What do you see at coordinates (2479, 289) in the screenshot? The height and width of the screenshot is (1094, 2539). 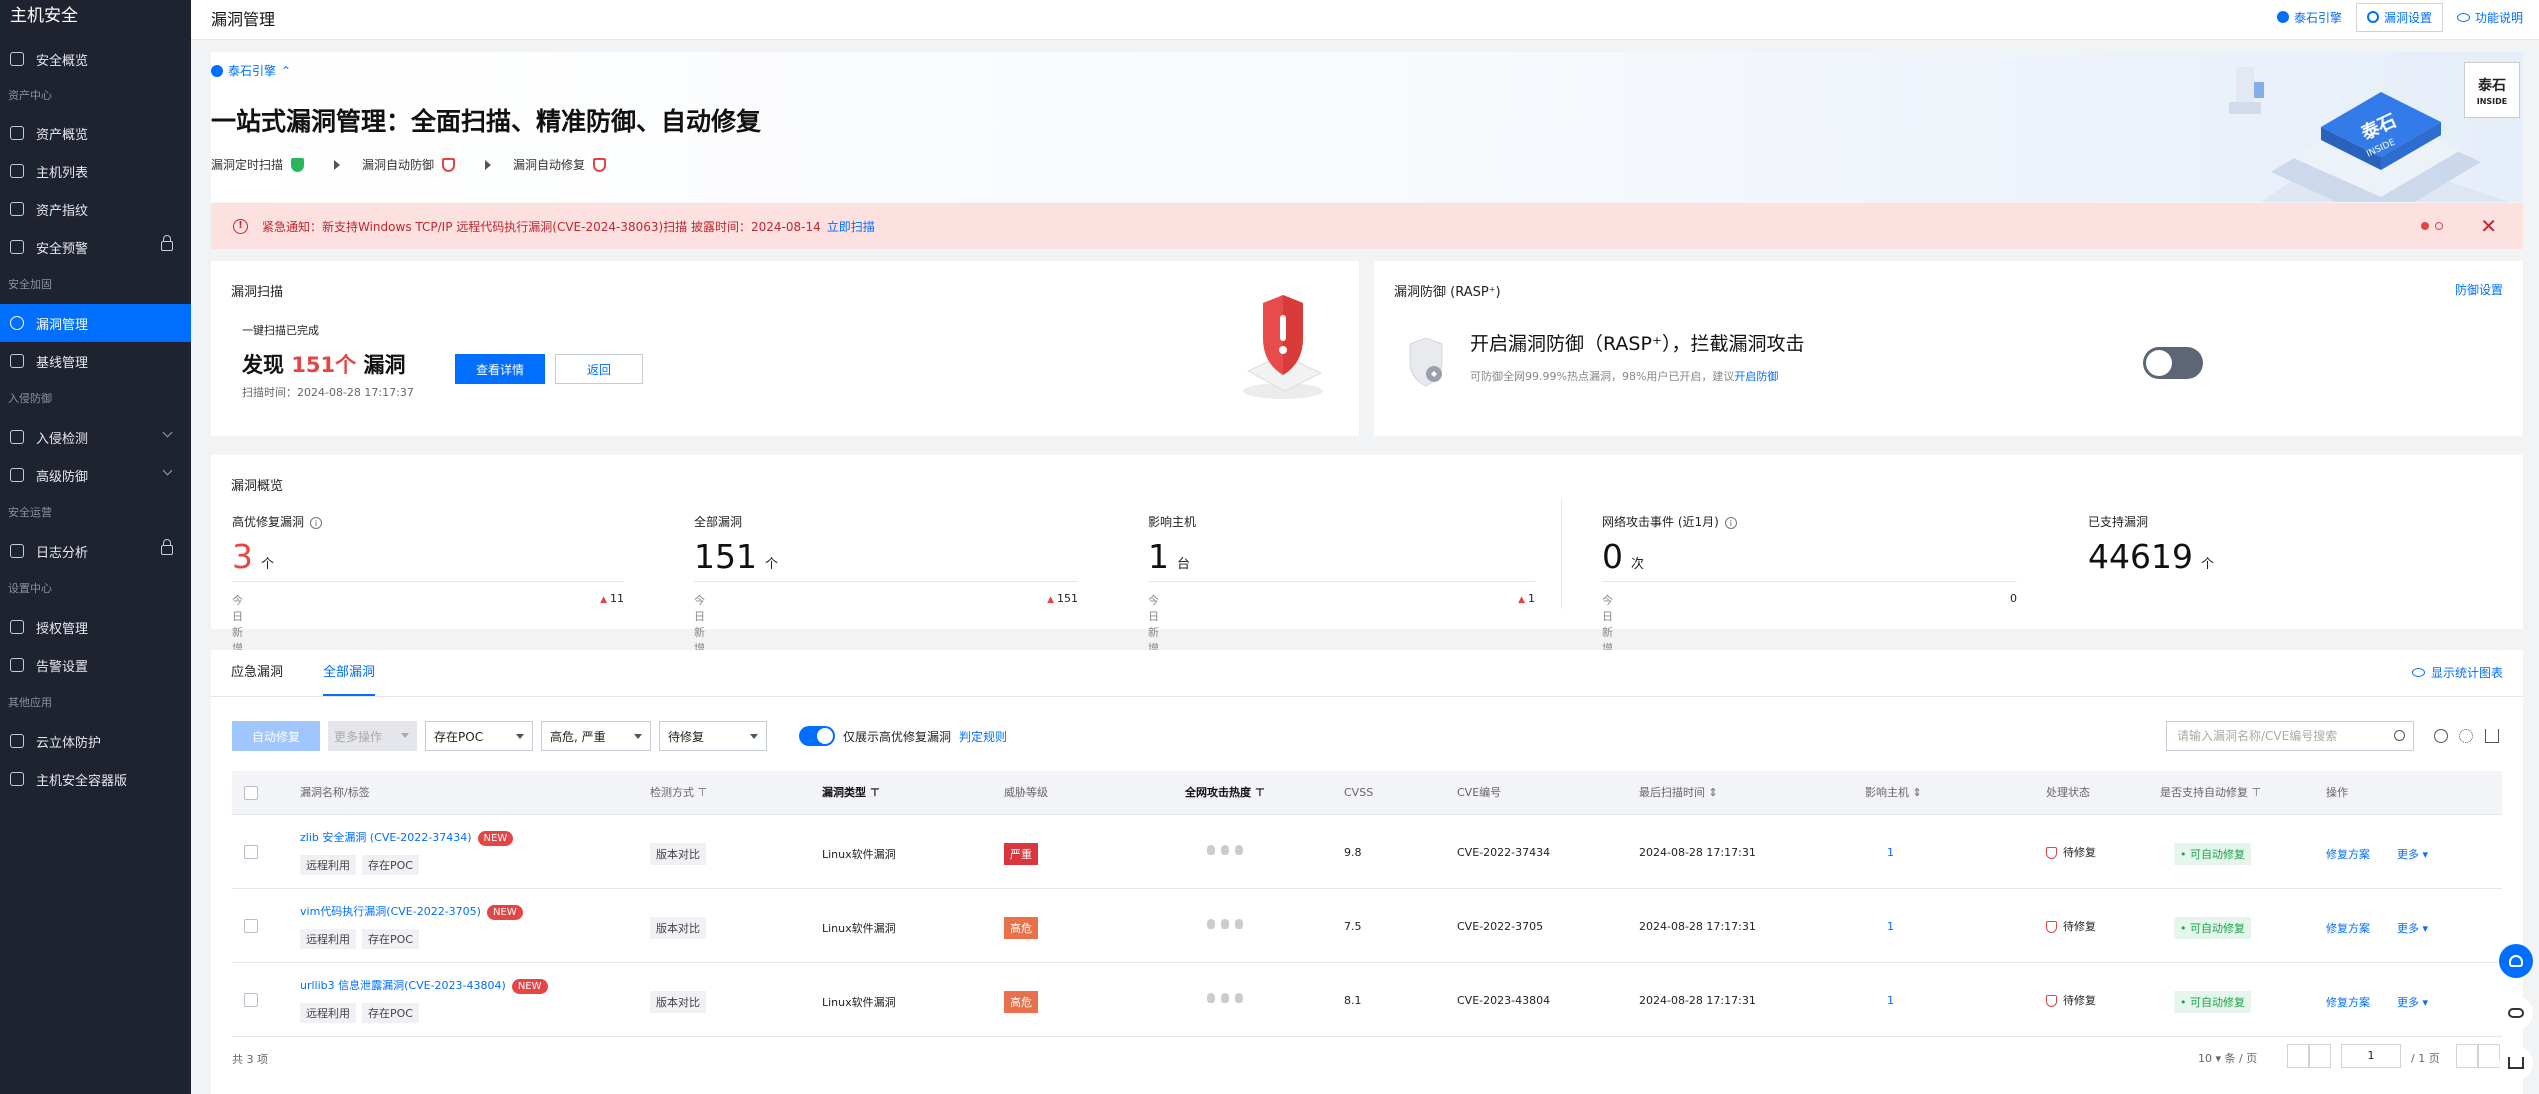 I see `defense-settings-link: 防御设置` at bounding box center [2479, 289].